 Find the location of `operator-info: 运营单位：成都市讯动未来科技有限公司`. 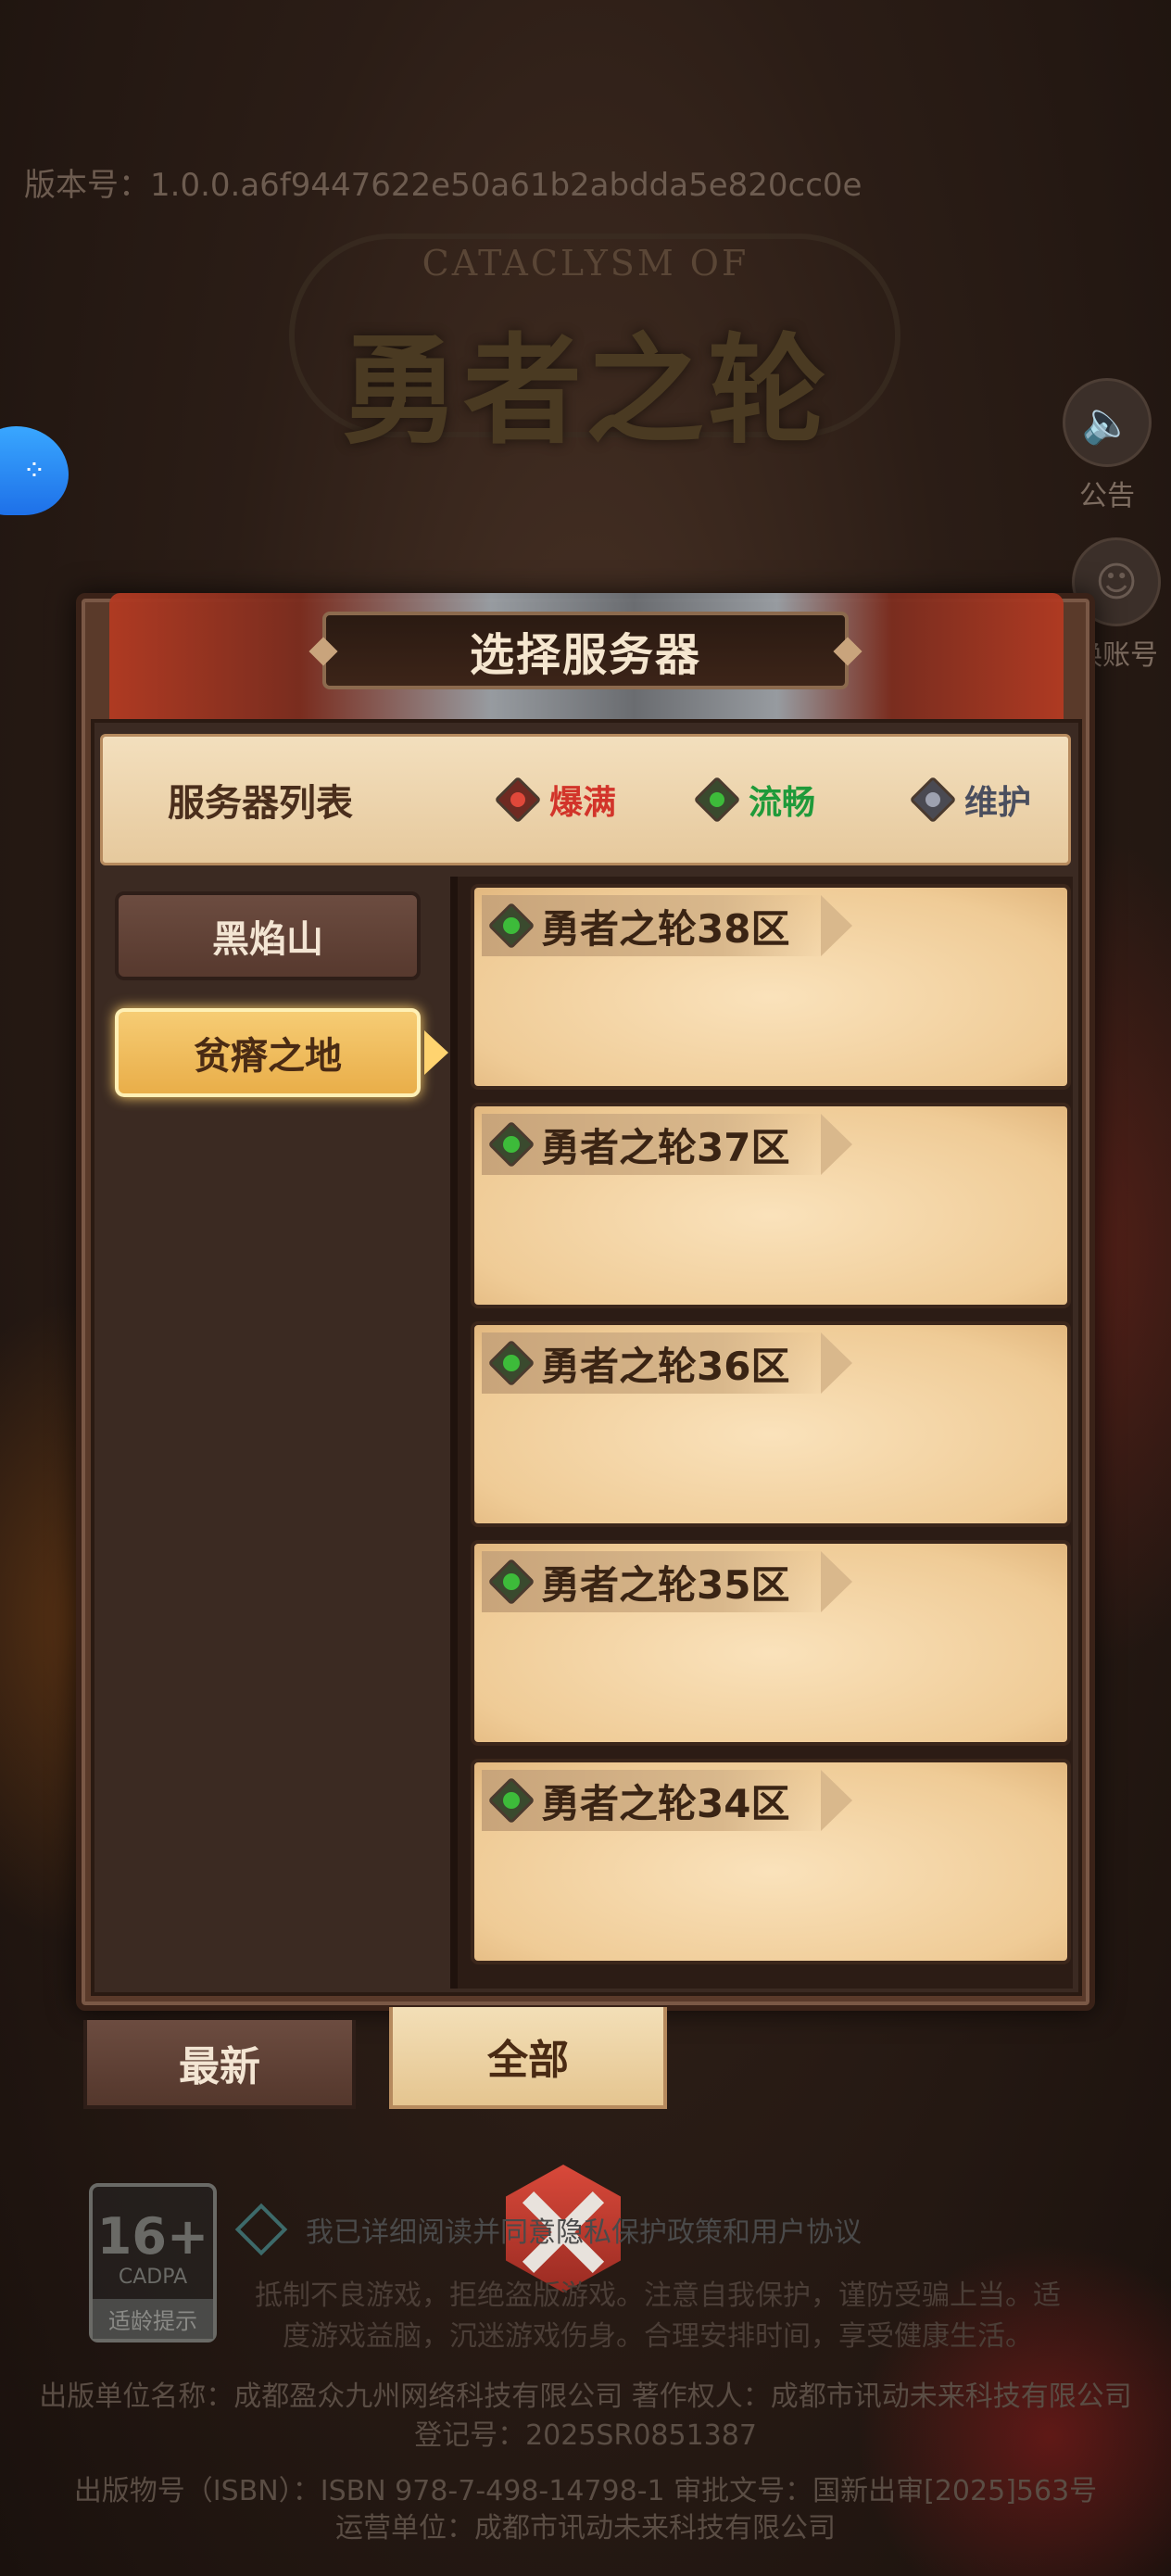

operator-info: 运营单位：成都市讯动未来科技有限公司 is located at coordinates (585, 2528).